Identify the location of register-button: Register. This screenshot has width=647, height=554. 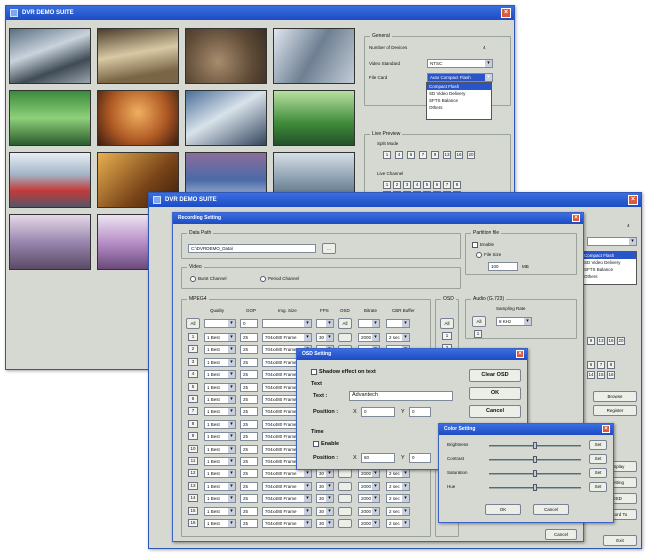
(615, 410).